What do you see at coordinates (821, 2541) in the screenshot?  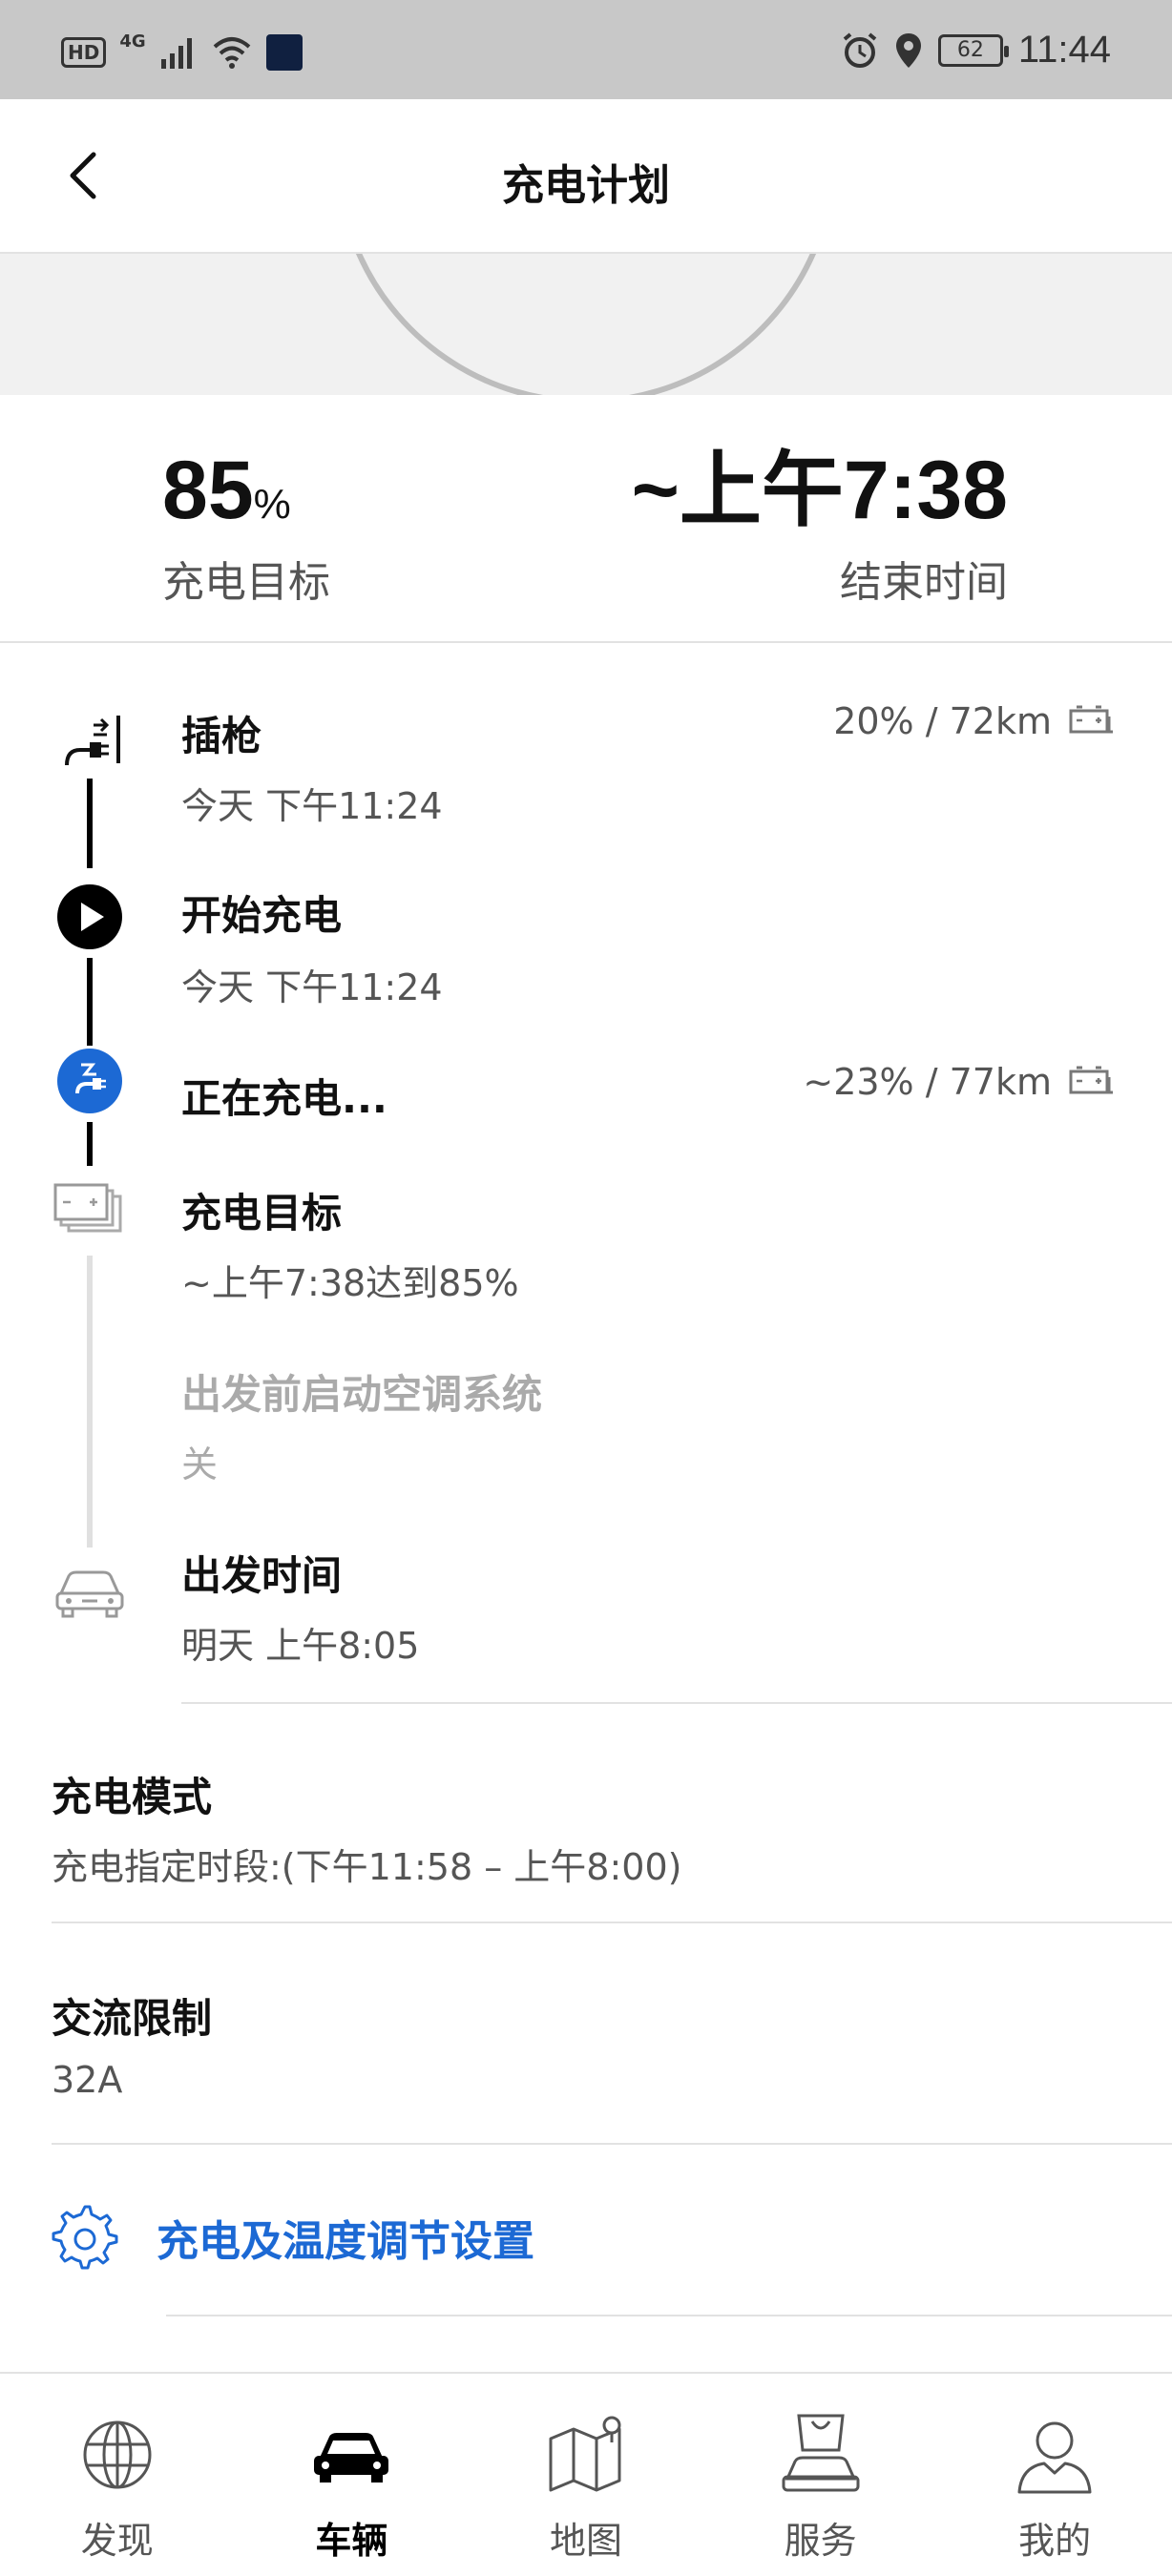 I see `nav-service-label: 服务` at bounding box center [821, 2541].